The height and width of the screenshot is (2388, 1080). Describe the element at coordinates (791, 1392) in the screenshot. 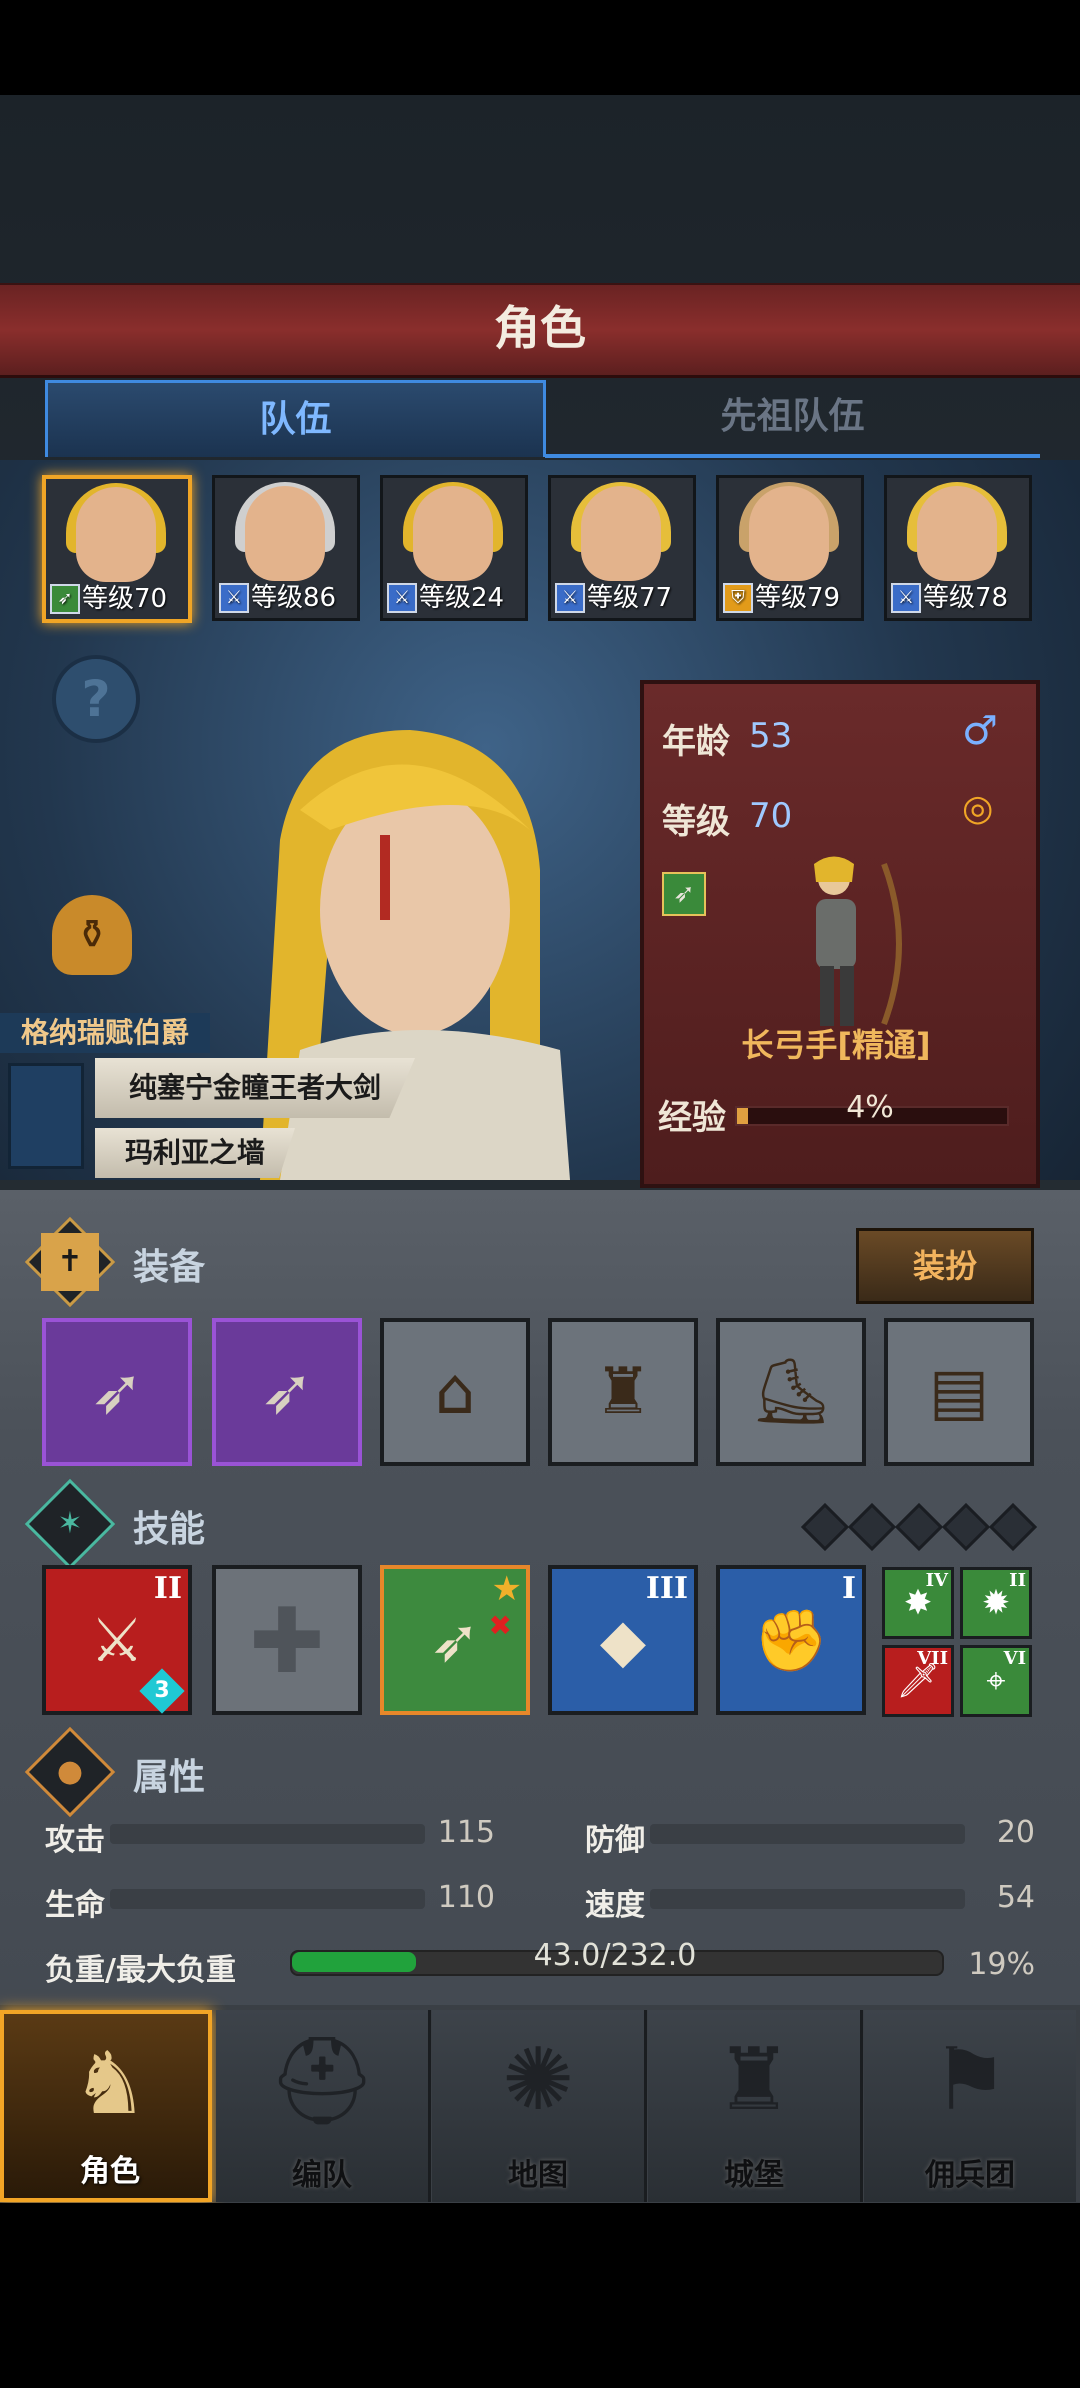

I see `equip-slot-boots: ⛸` at that location.